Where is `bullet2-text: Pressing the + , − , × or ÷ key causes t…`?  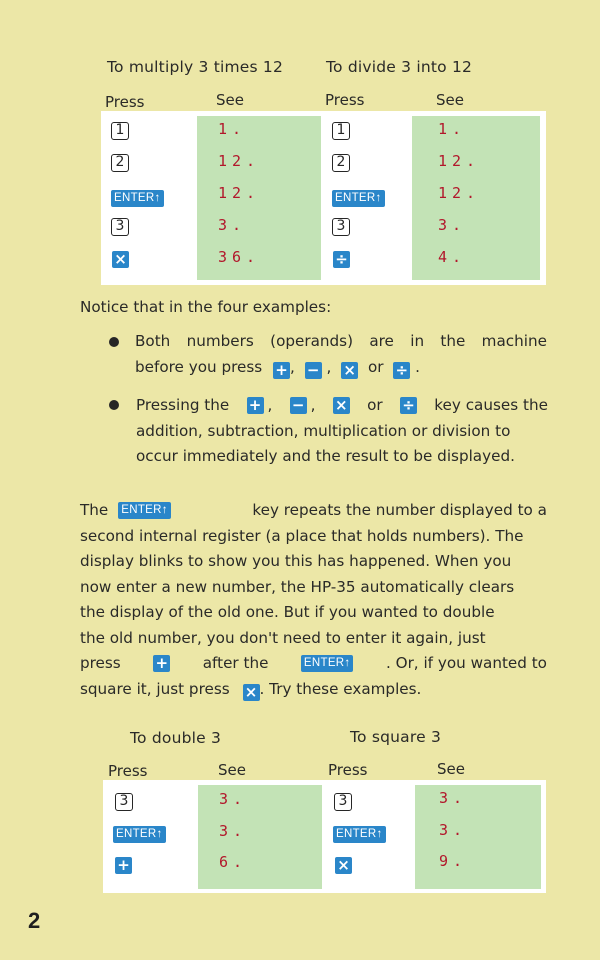 bullet2-text: Pressing the + , − , × or ÷ key causes t… is located at coordinates (342, 431).